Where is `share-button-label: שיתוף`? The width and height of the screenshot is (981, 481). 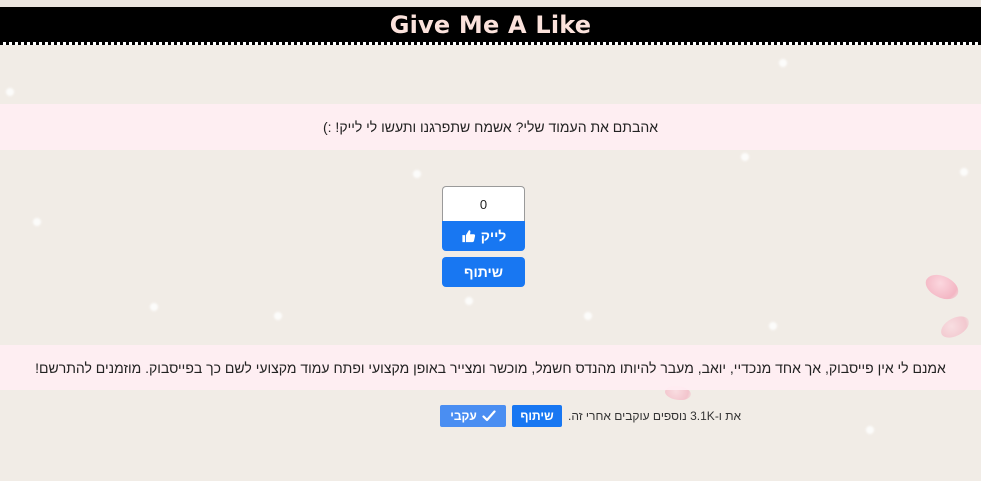 share-button-label: שיתוף is located at coordinates (483, 272).